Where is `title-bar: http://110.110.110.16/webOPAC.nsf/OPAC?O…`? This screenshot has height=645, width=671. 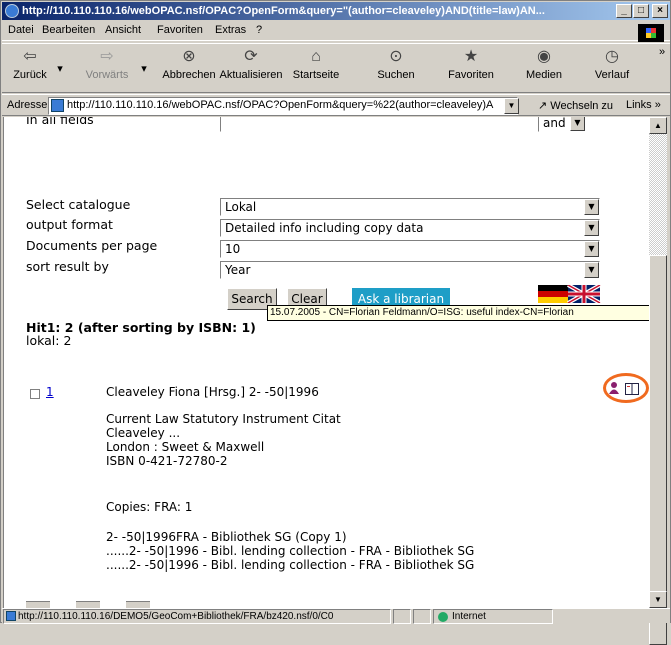 title-bar: http://110.110.110.16/webOPAC.nsf/OPAC?O… is located at coordinates (336, 11).